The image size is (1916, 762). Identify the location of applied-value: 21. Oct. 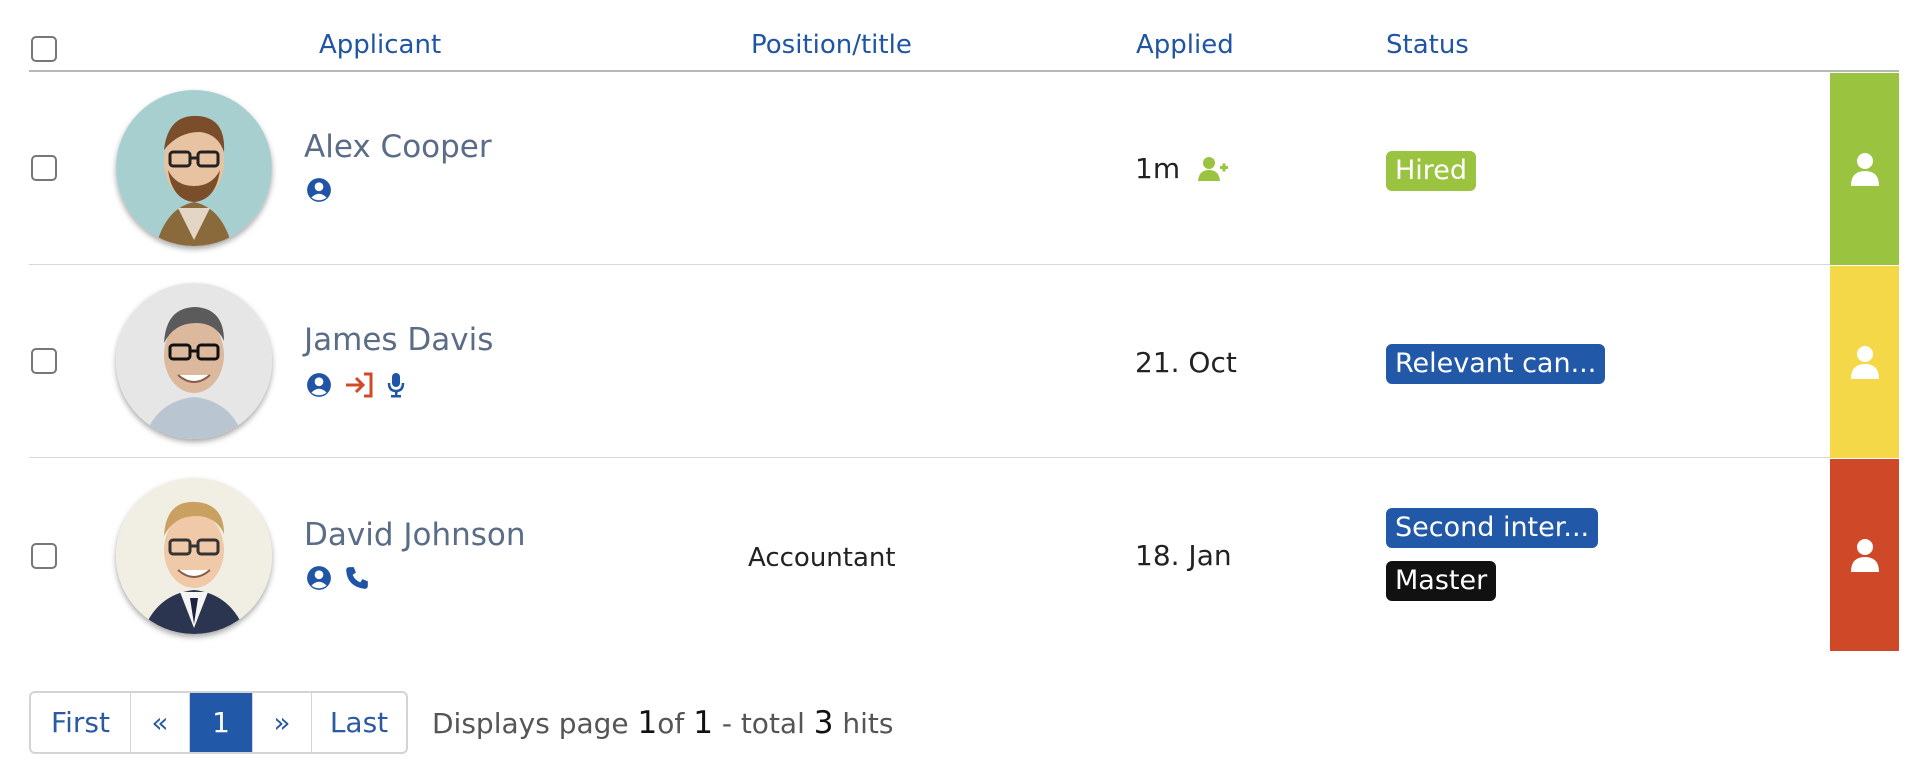
(1186, 362).